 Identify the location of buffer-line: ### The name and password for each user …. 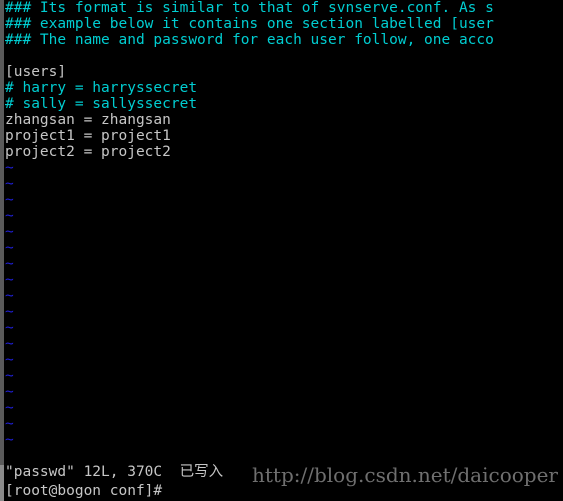
(249, 40).